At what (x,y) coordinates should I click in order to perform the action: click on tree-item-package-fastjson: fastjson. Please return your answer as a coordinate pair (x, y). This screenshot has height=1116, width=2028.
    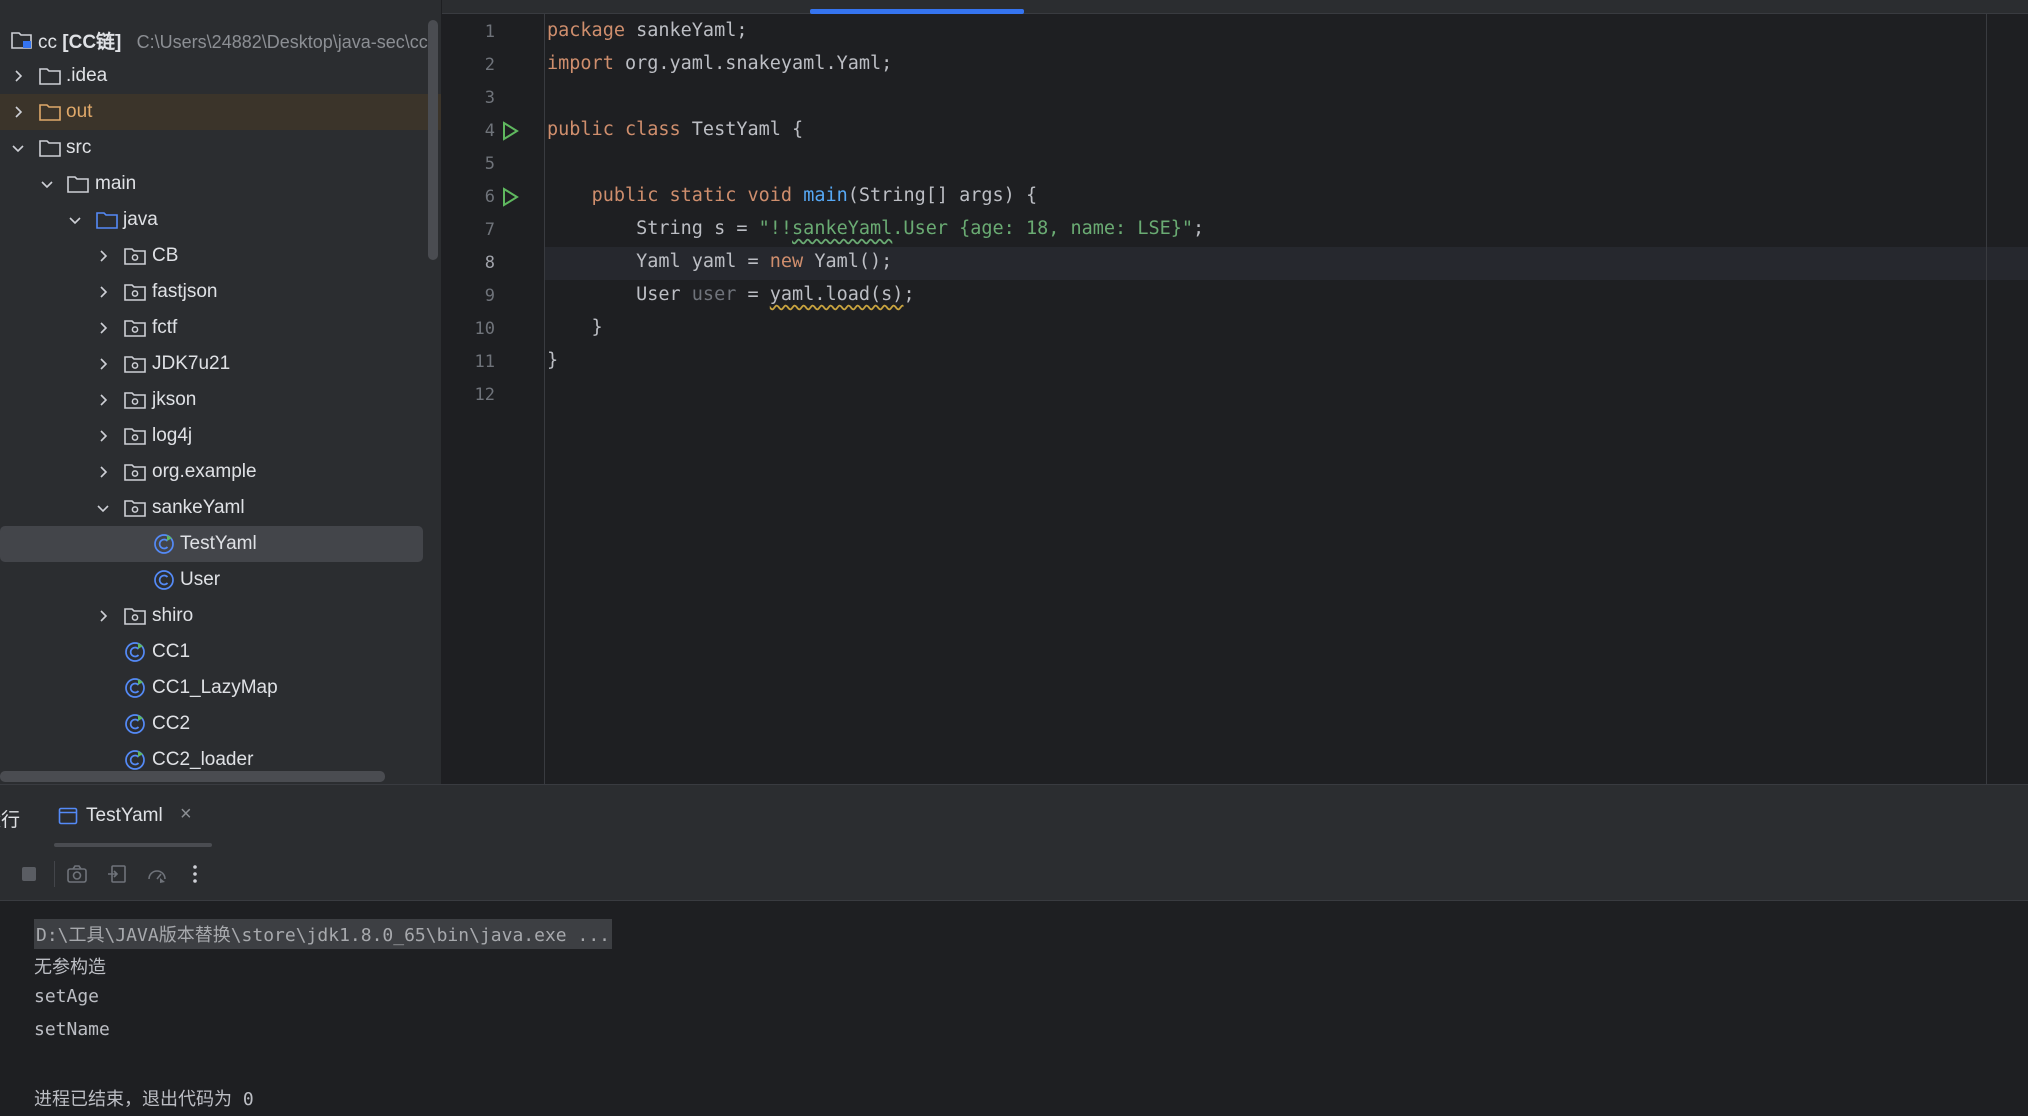
    Looking at the image, I should click on (211, 292).